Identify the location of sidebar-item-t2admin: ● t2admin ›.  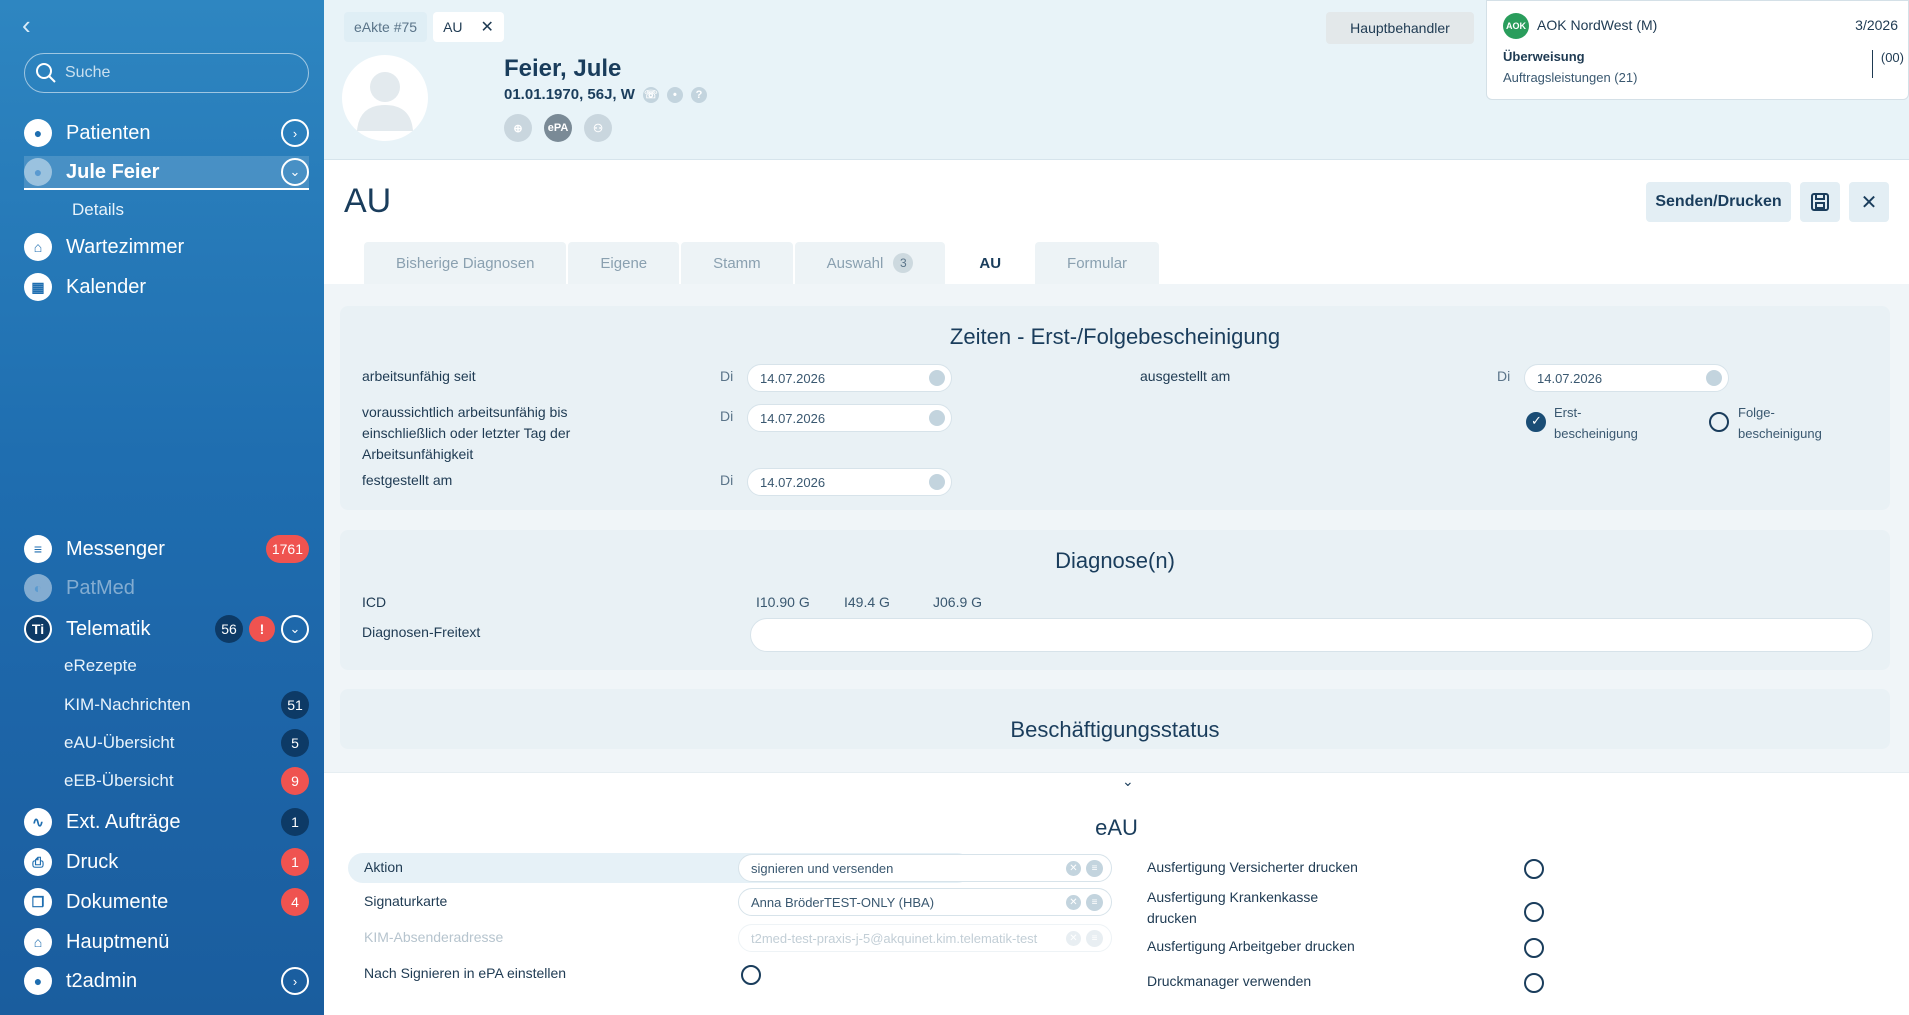
(166, 981).